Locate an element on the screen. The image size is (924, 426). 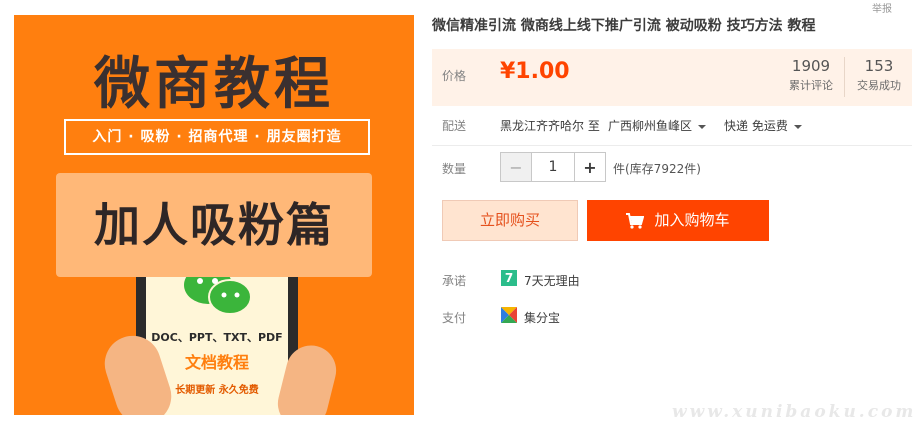
quantity-input is located at coordinates (553, 167).